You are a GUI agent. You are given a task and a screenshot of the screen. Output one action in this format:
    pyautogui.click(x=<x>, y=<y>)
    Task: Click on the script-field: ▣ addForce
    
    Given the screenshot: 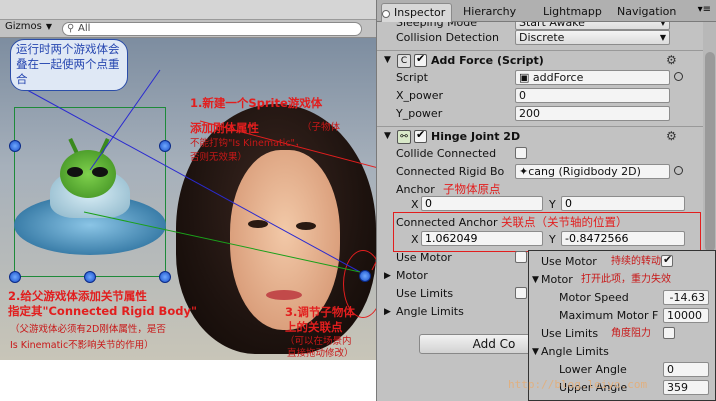 What is the action you would take?
    pyautogui.click(x=592, y=77)
    